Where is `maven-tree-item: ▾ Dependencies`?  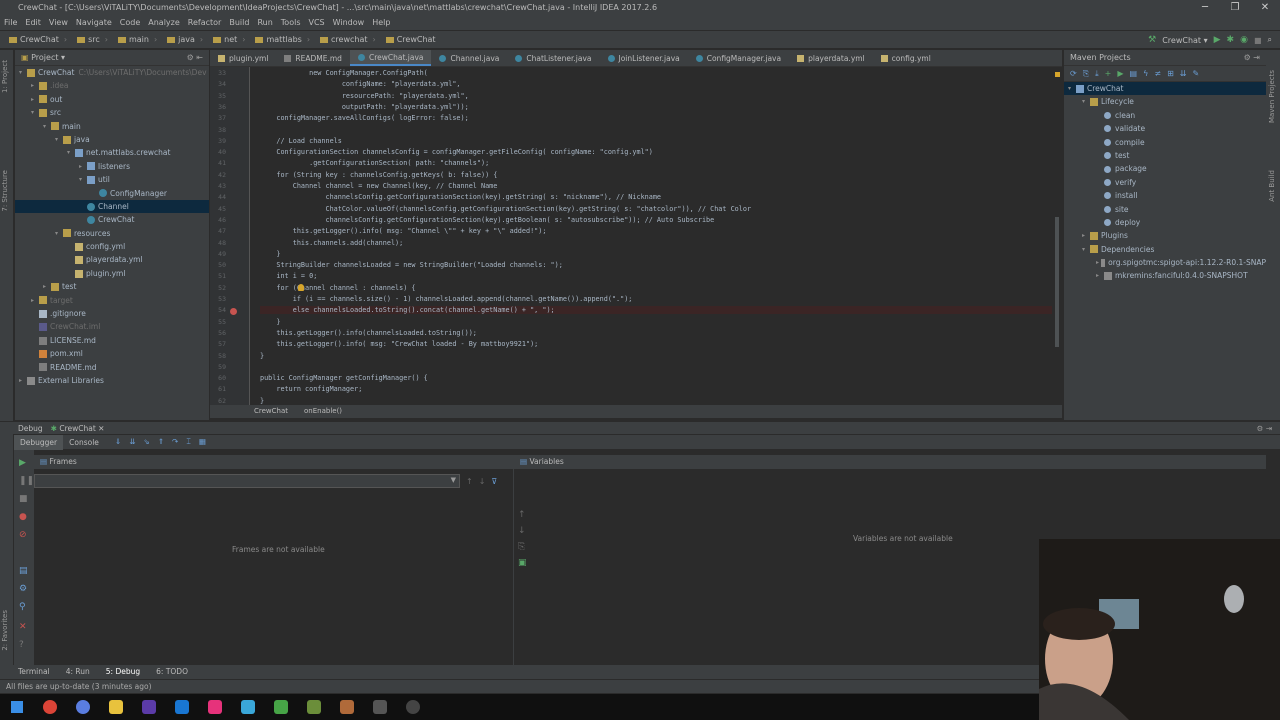 maven-tree-item: ▾ Dependencies is located at coordinates (1165, 249).